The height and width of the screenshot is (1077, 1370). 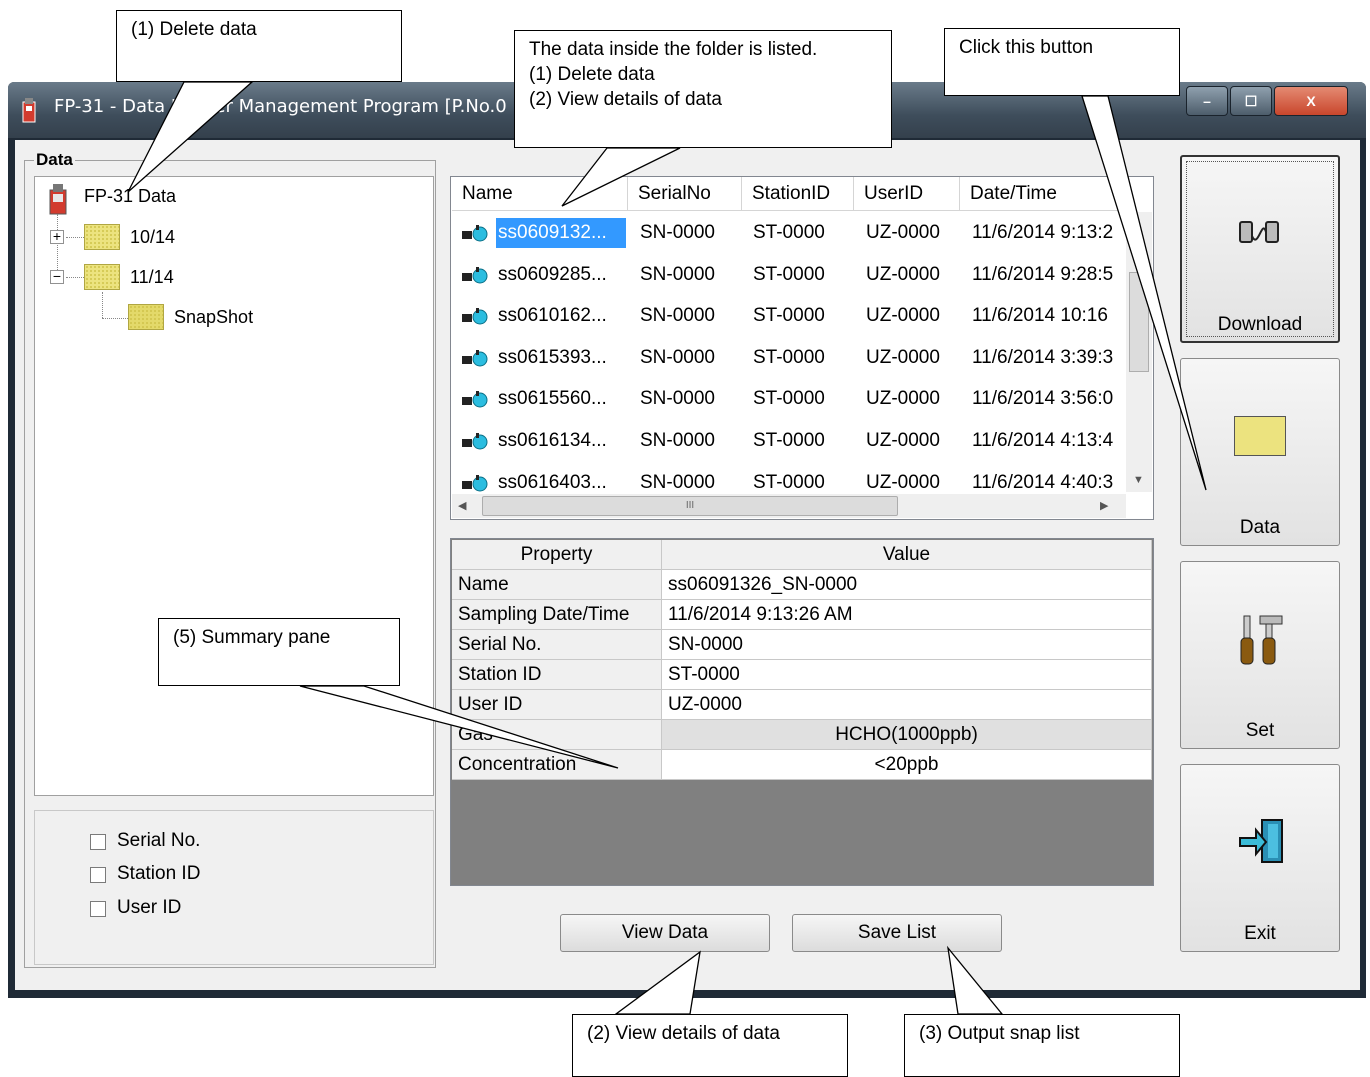 I want to click on data-label: Data, so click(x=1260, y=527).